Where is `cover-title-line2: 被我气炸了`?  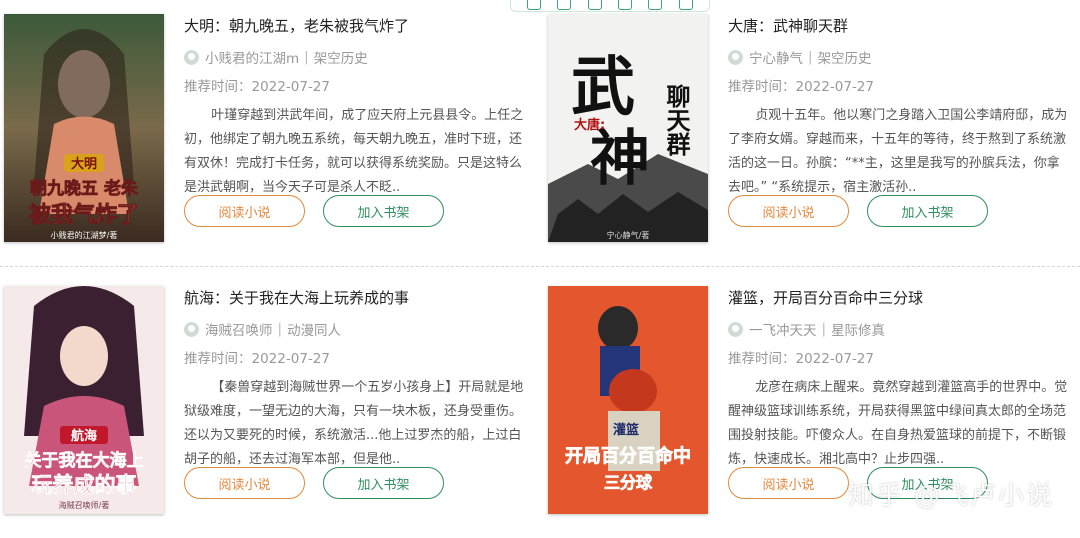
cover-title-line2: 被我气炸了 is located at coordinates (84, 215).